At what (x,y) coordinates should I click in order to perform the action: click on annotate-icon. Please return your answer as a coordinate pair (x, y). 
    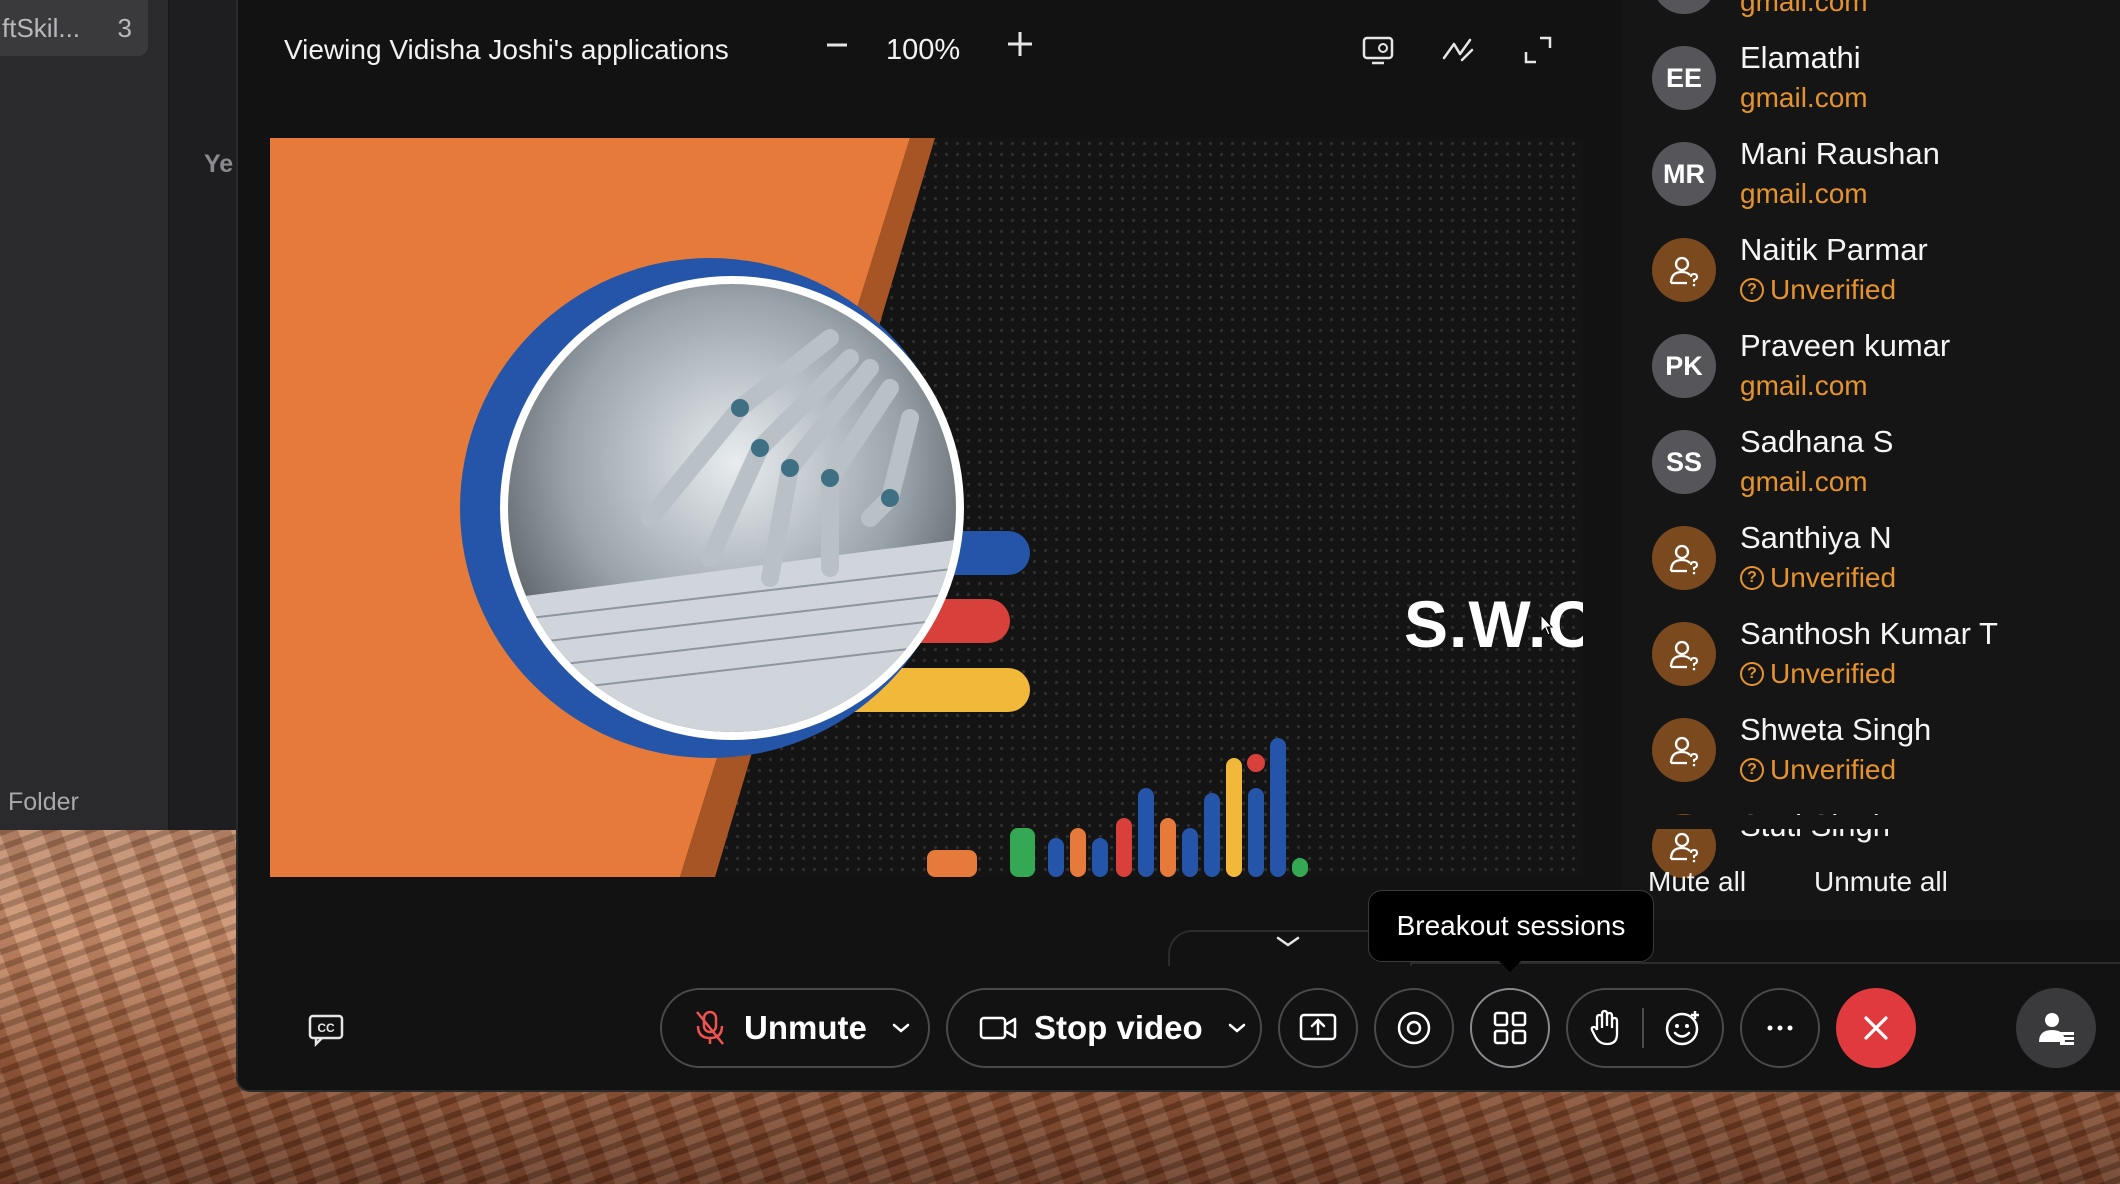
    Looking at the image, I should click on (1458, 50).